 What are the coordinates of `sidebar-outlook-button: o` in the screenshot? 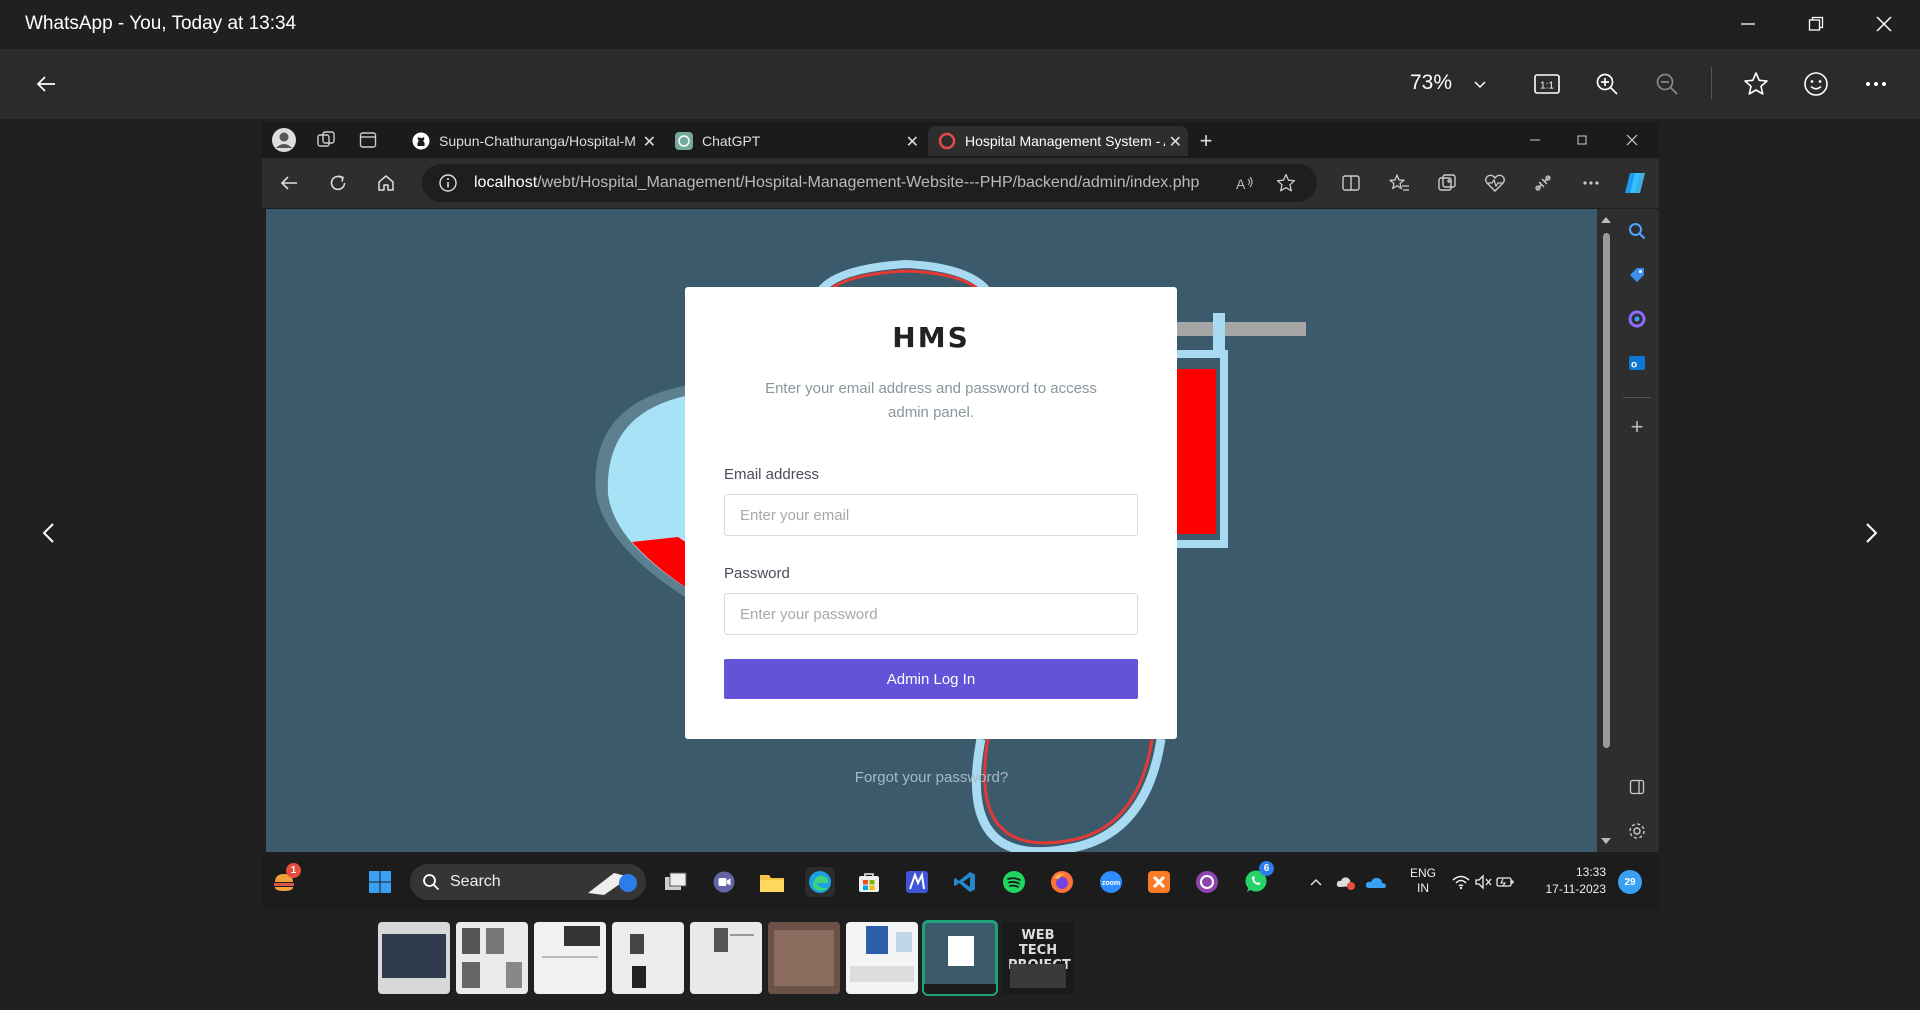 It's located at (1637, 363).